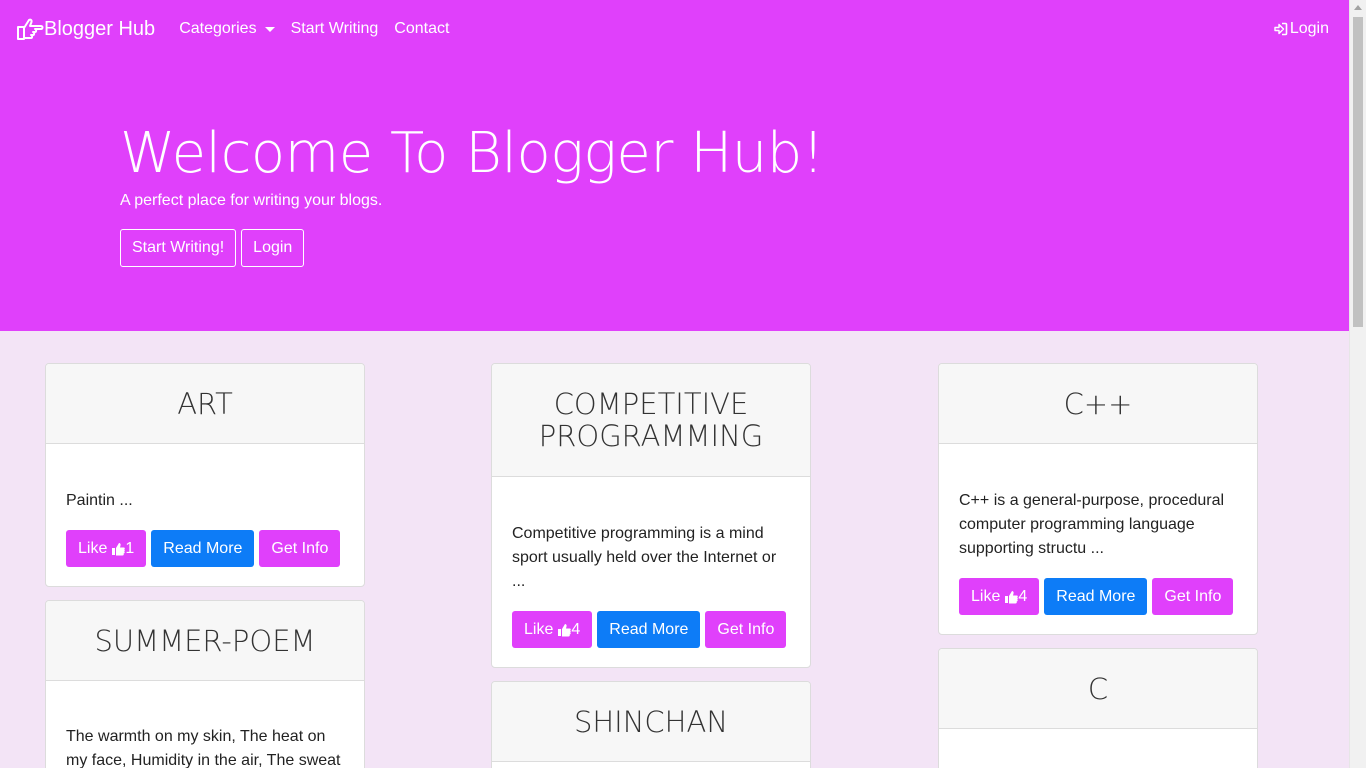 Image resolution: width=1366 pixels, height=768 pixels. I want to click on hero-login-button: Login, so click(273, 248).